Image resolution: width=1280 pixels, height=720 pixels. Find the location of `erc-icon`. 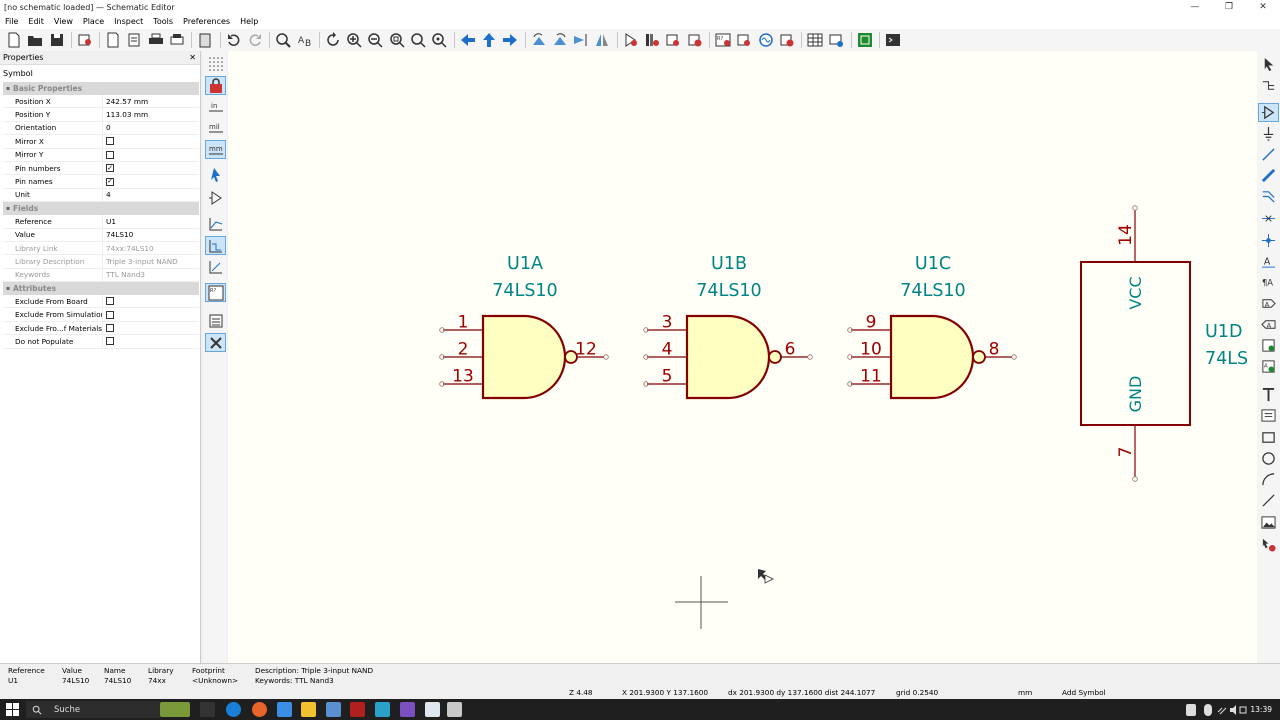

erc-icon is located at coordinates (695, 40).